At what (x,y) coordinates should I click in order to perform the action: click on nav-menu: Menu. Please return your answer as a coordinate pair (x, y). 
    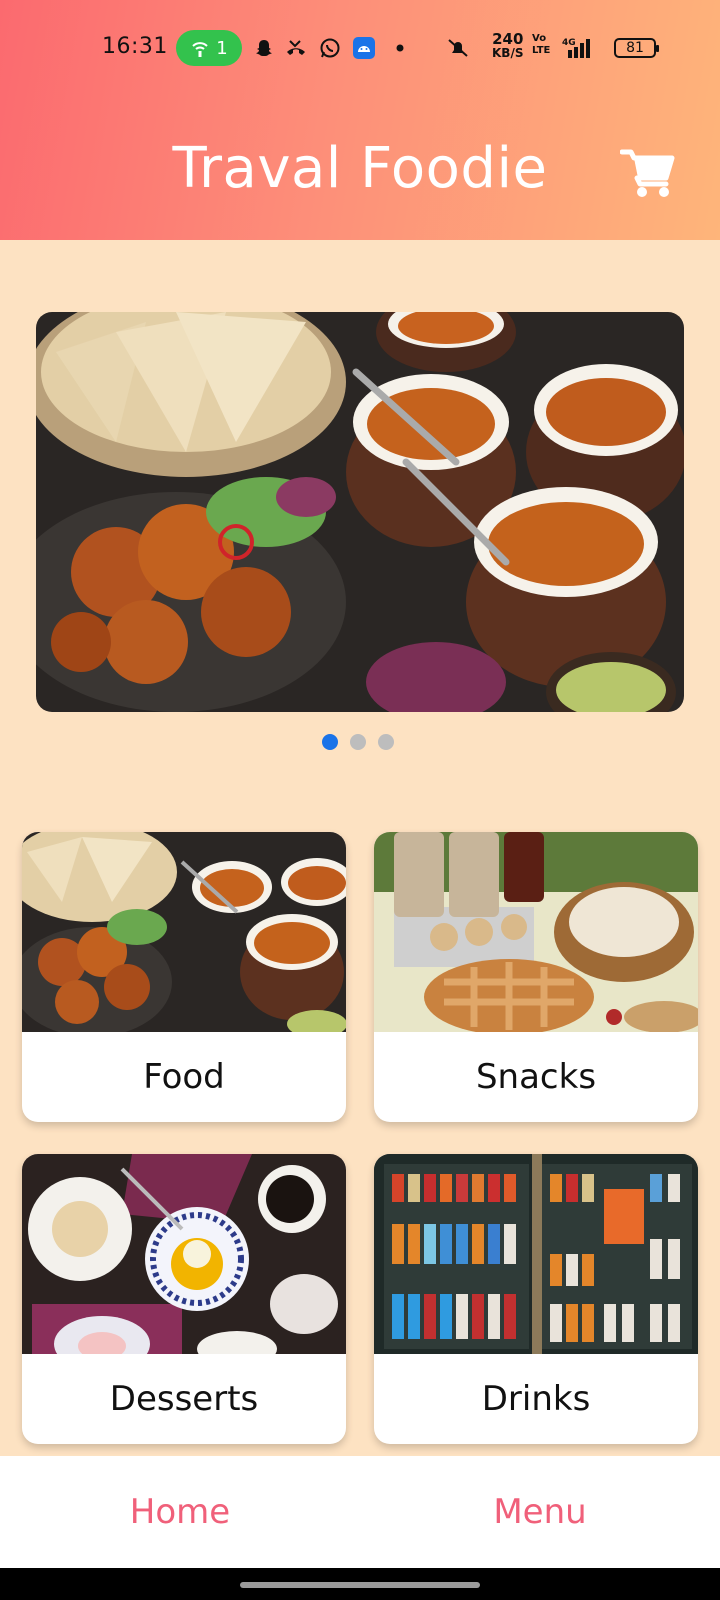
    Looking at the image, I should click on (540, 1512).